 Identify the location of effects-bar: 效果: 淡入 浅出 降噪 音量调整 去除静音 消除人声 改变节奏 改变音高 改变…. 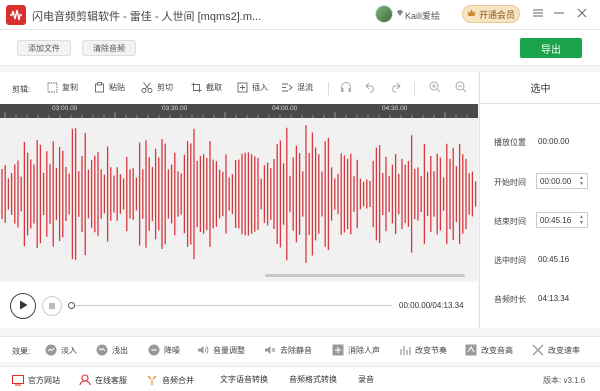
(300, 349).